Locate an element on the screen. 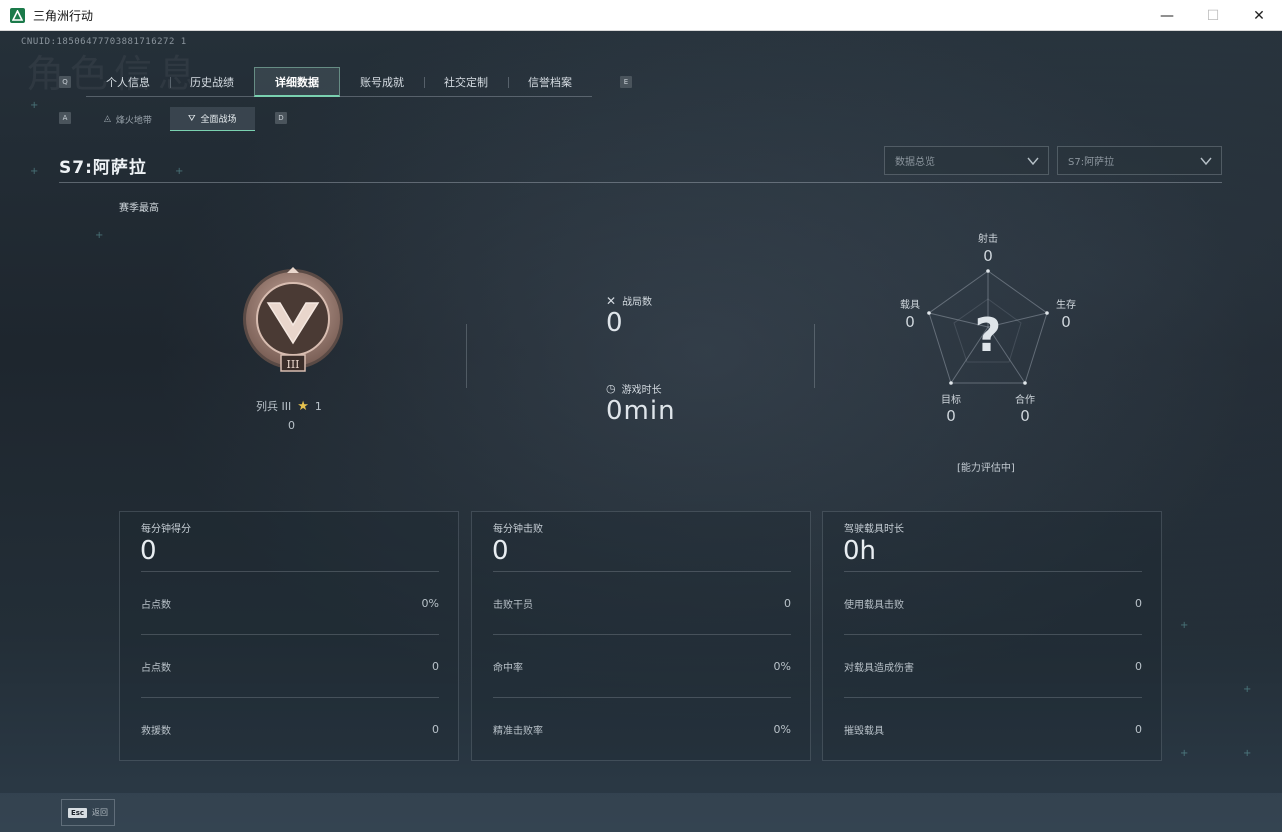 The width and height of the screenshot is (1282, 832). panel-row: 对载具造成伤害 0 is located at coordinates (993, 665).